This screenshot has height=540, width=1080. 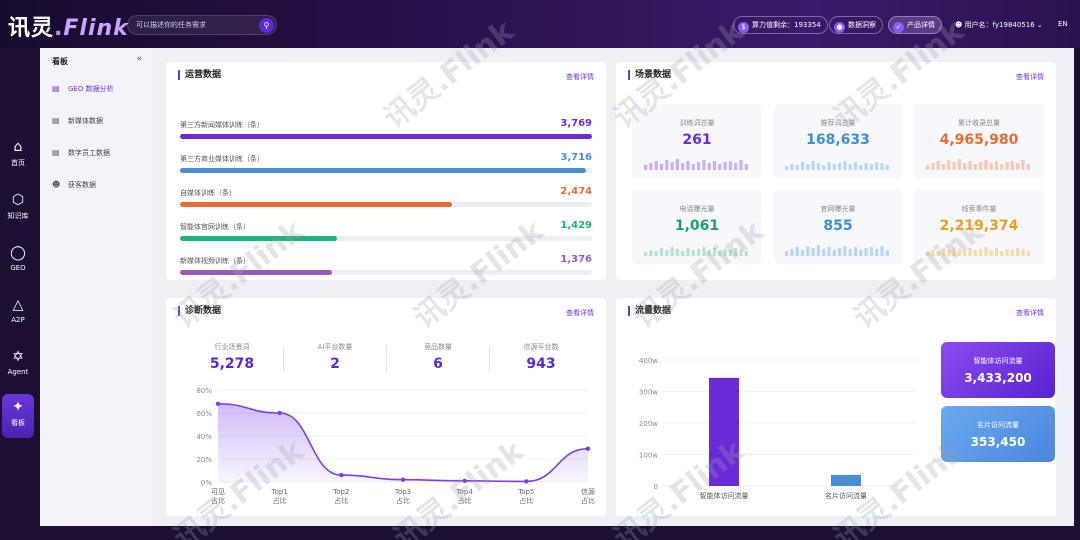 What do you see at coordinates (68, 26) in the screenshot?
I see `app-logo: 讯灵.Flink` at bounding box center [68, 26].